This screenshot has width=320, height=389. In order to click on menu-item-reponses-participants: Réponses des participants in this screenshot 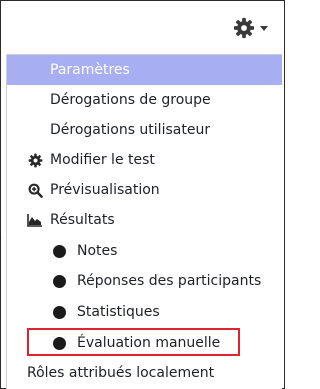, I will do `click(144, 281)`.